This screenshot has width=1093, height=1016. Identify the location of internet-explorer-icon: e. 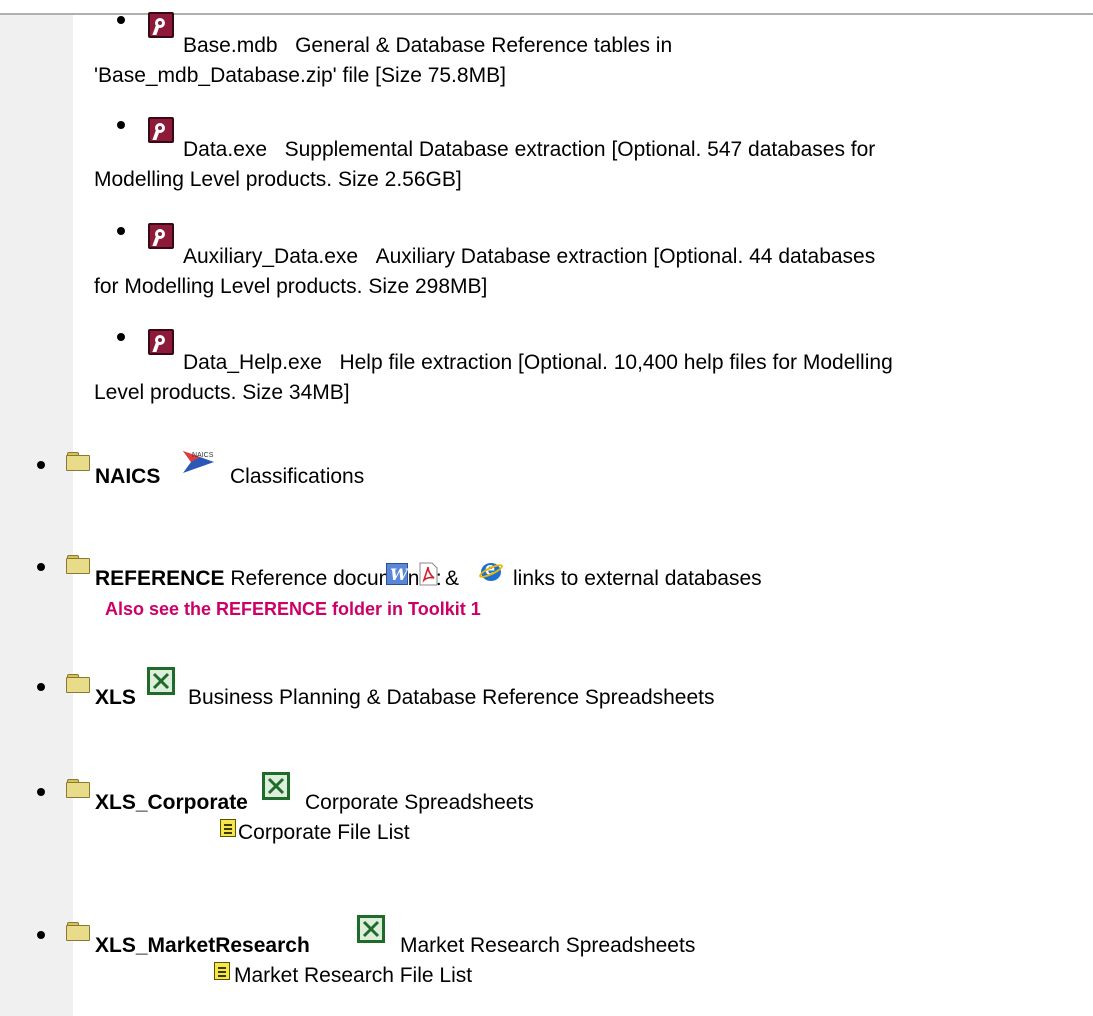
(491, 571).